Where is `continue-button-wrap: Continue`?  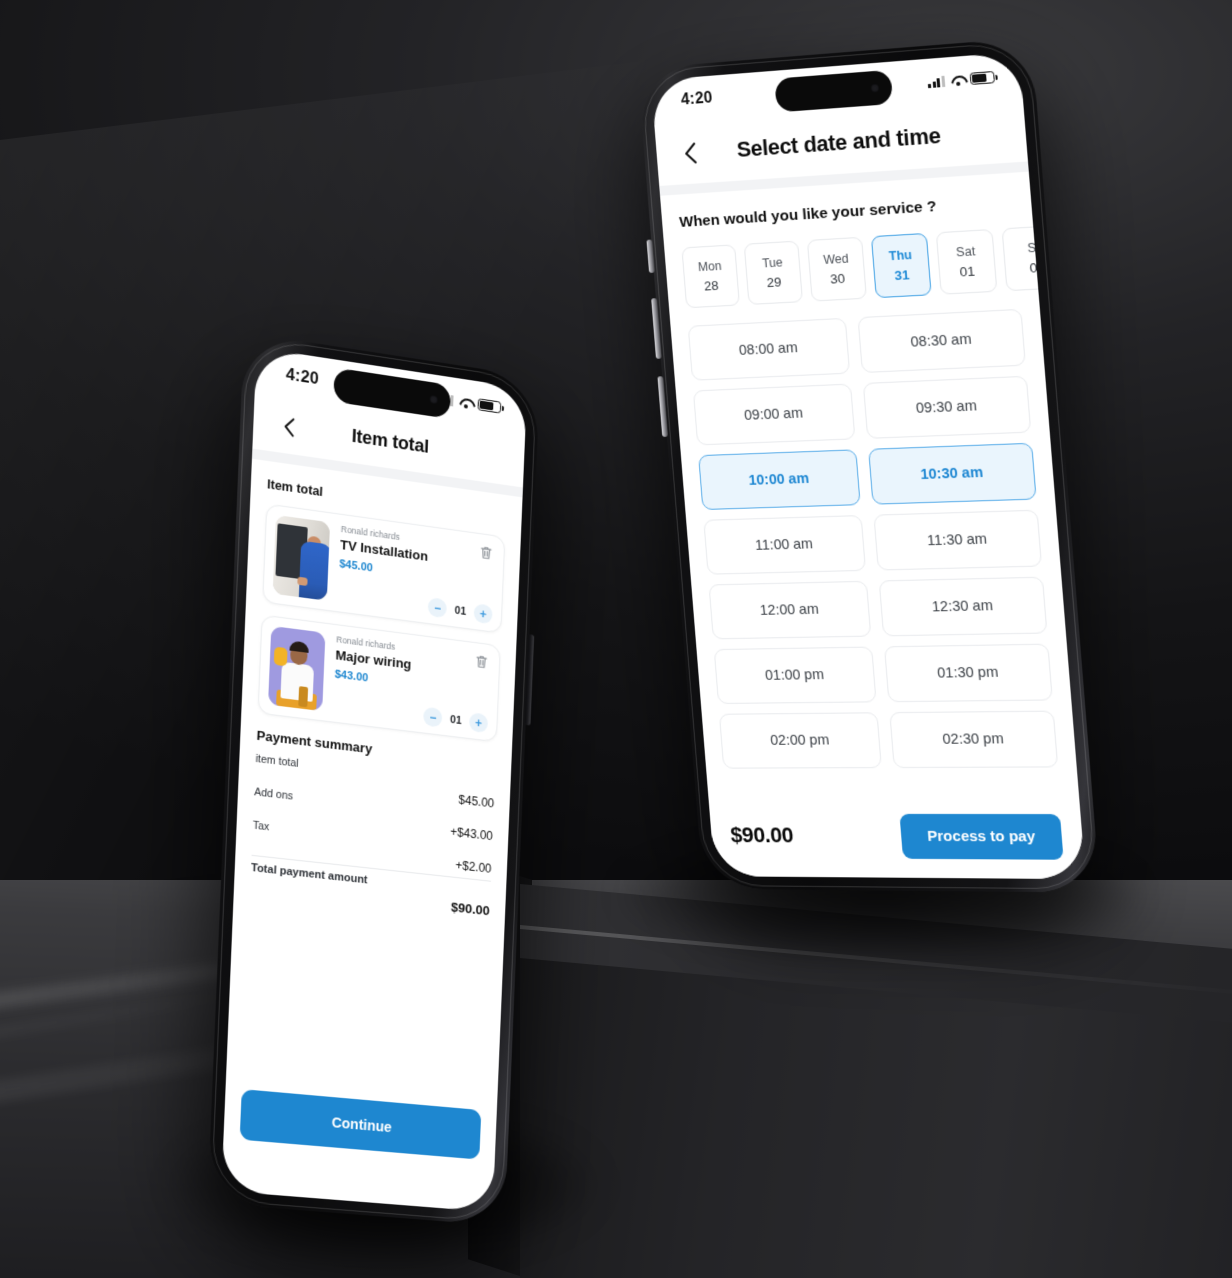
continue-button-wrap: Continue is located at coordinates (359, 1124).